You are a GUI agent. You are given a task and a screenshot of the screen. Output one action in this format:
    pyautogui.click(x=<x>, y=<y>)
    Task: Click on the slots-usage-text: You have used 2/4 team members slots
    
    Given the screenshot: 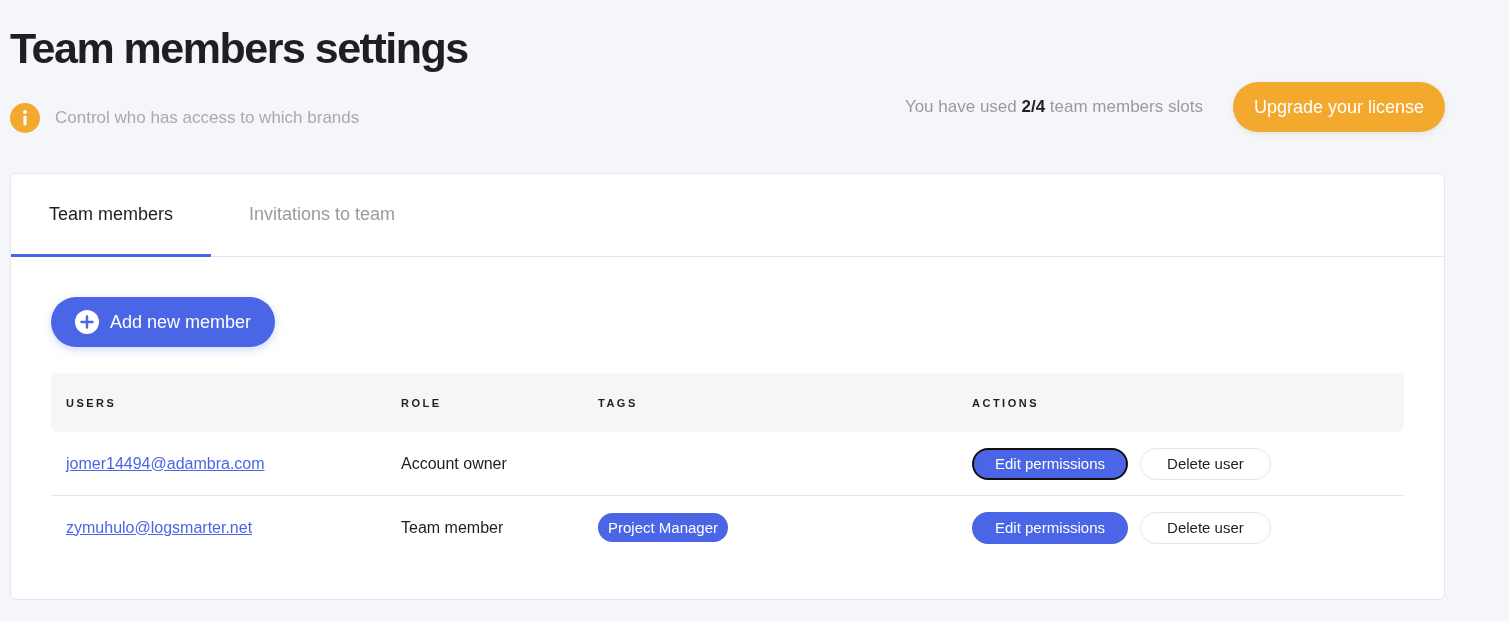 What is the action you would take?
    pyautogui.click(x=1053, y=107)
    